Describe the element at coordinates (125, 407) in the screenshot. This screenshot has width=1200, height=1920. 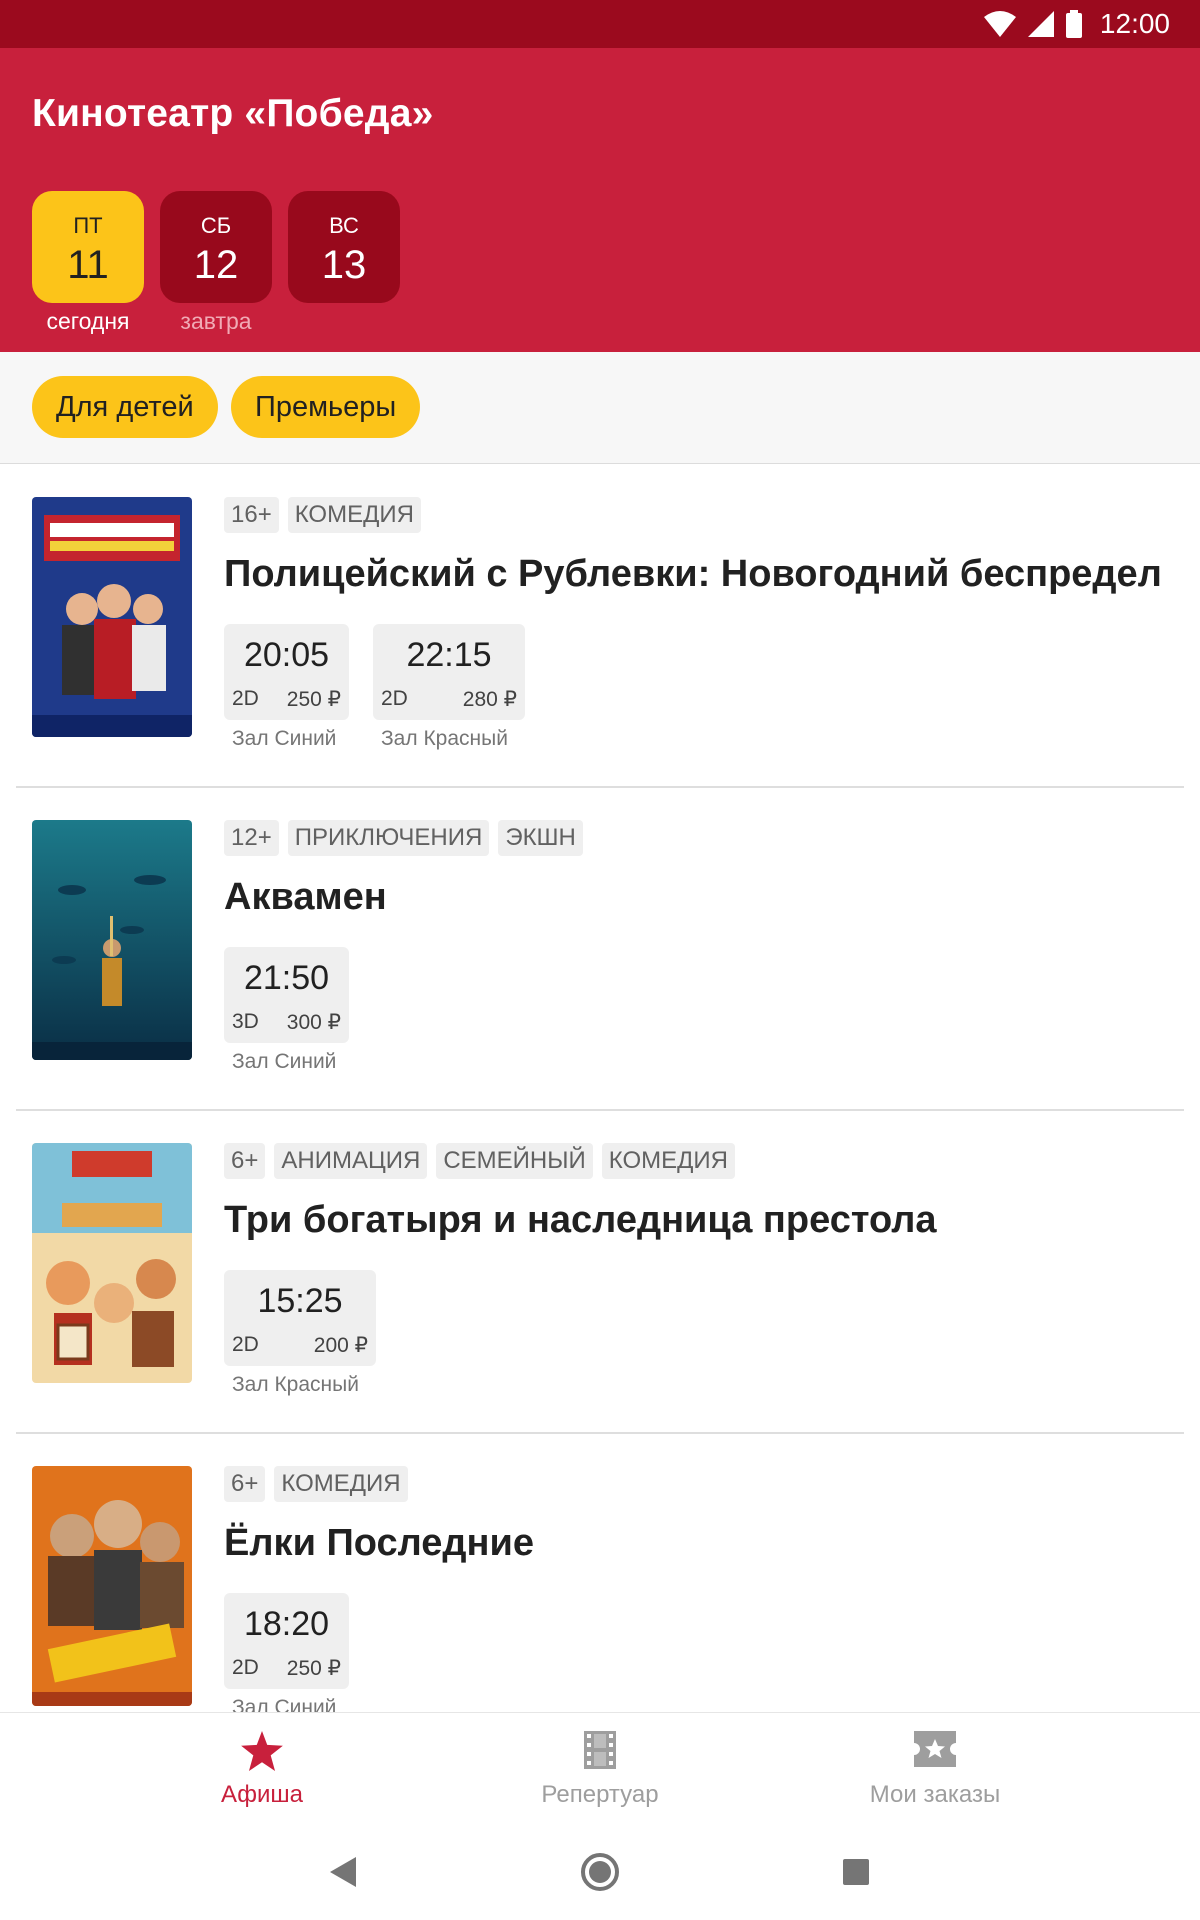
I see `filter-chip-kids: Для детей` at that location.